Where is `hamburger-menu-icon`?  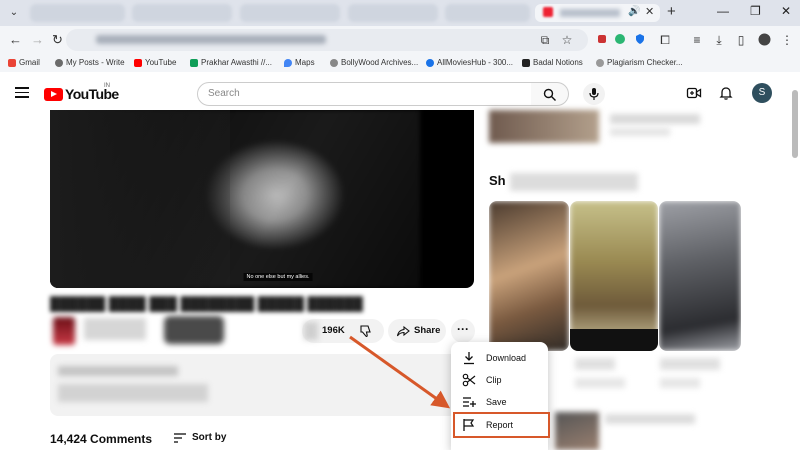 hamburger-menu-icon is located at coordinates (22, 94).